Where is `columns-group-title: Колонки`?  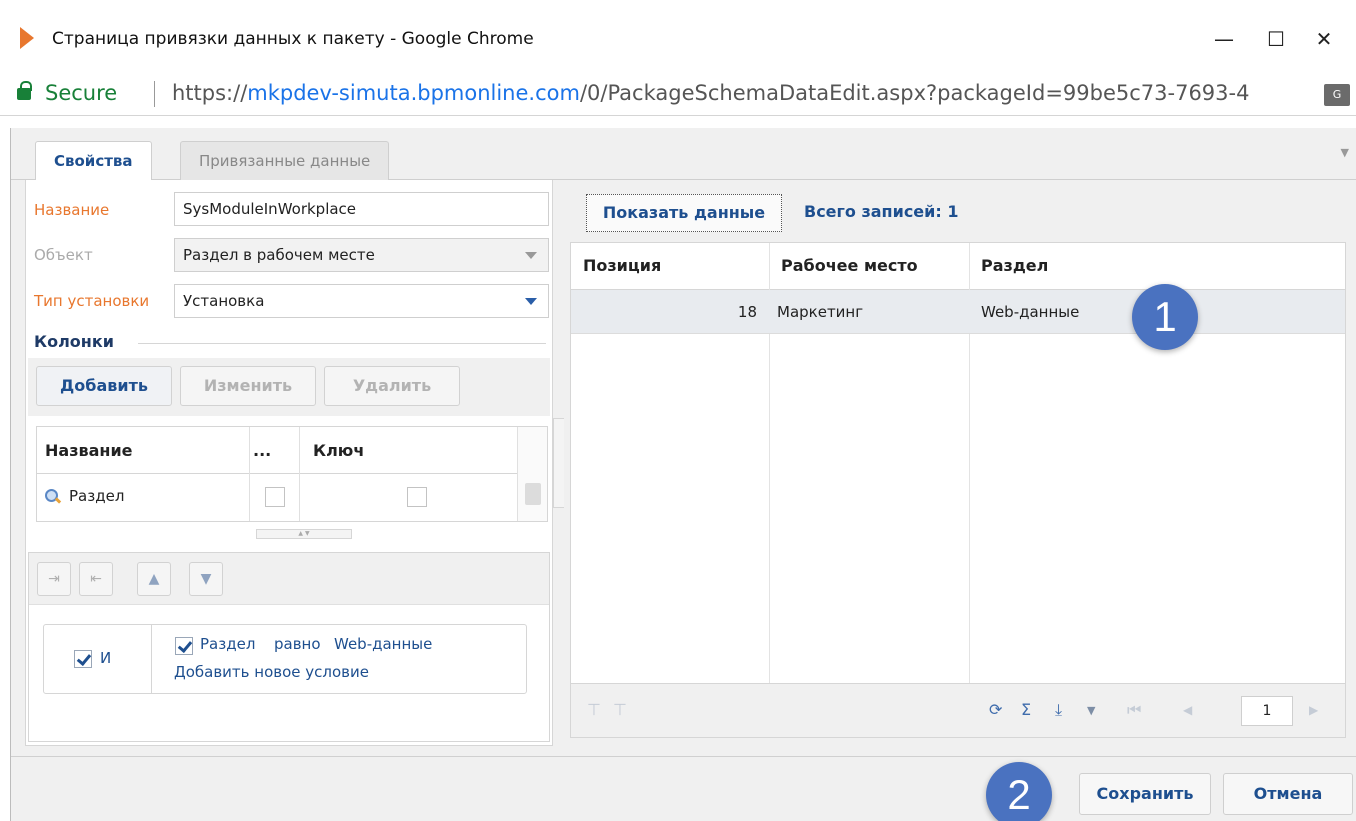
columns-group-title: Колонки is located at coordinates (74, 341).